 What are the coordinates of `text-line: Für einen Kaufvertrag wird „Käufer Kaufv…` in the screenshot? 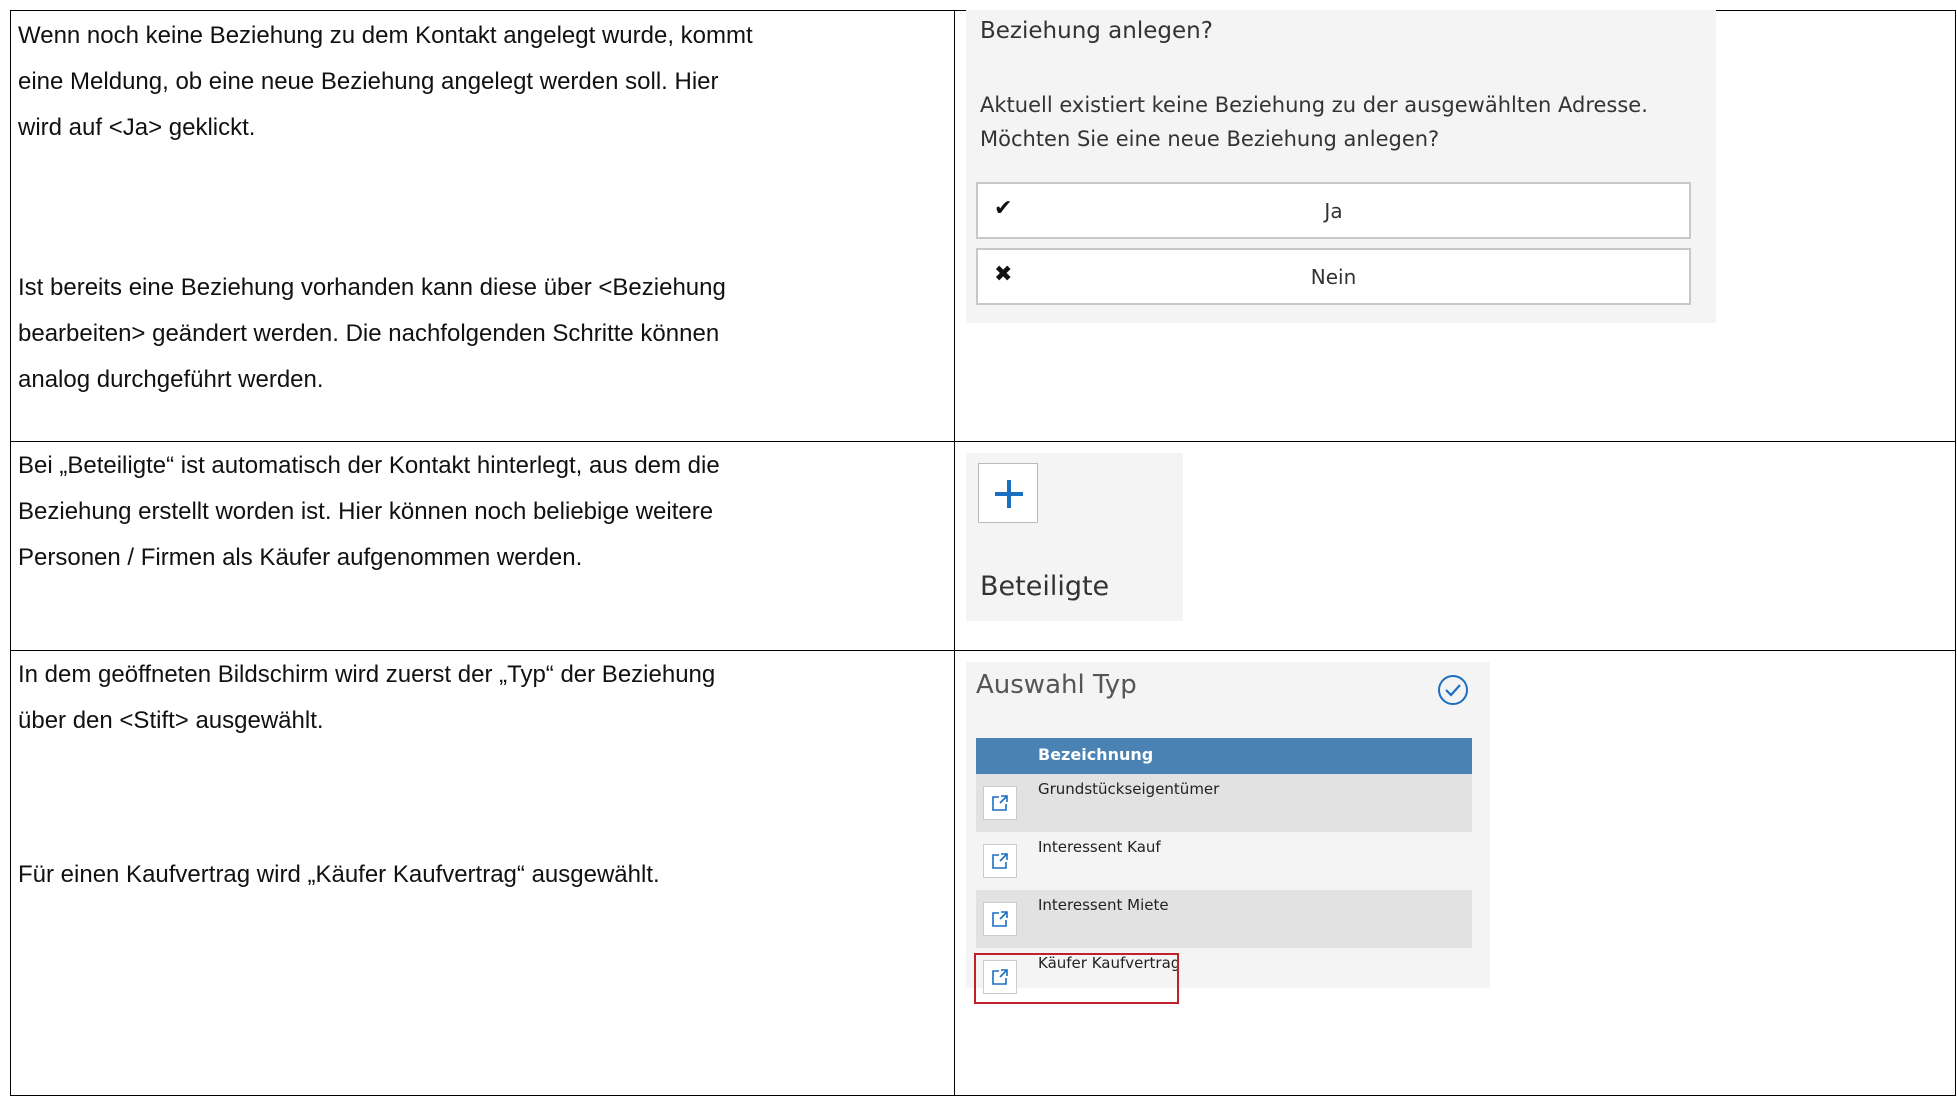 It's located at (339, 874).